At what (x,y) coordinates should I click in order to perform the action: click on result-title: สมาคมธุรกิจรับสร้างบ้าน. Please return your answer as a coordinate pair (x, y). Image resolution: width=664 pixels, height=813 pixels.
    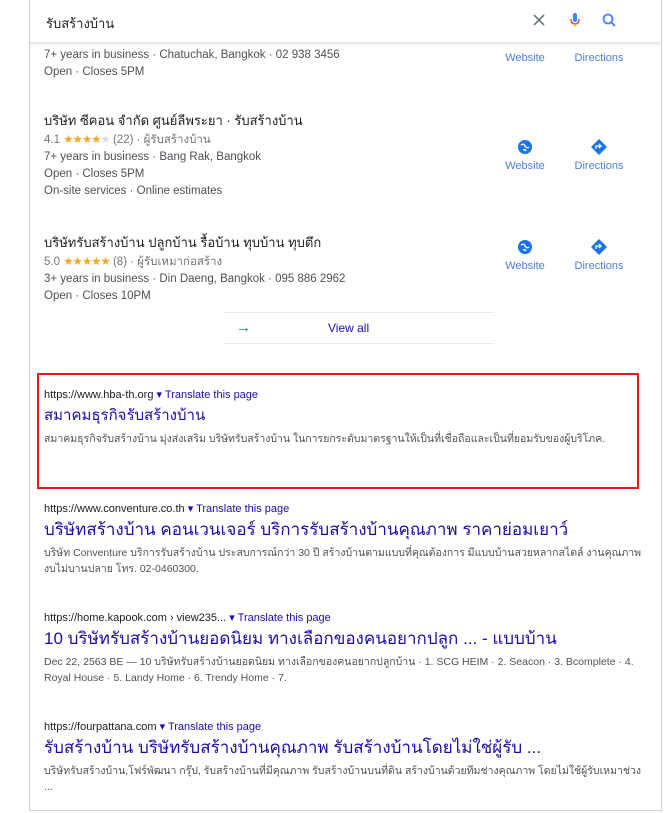
    Looking at the image, I should click on (344, 416).